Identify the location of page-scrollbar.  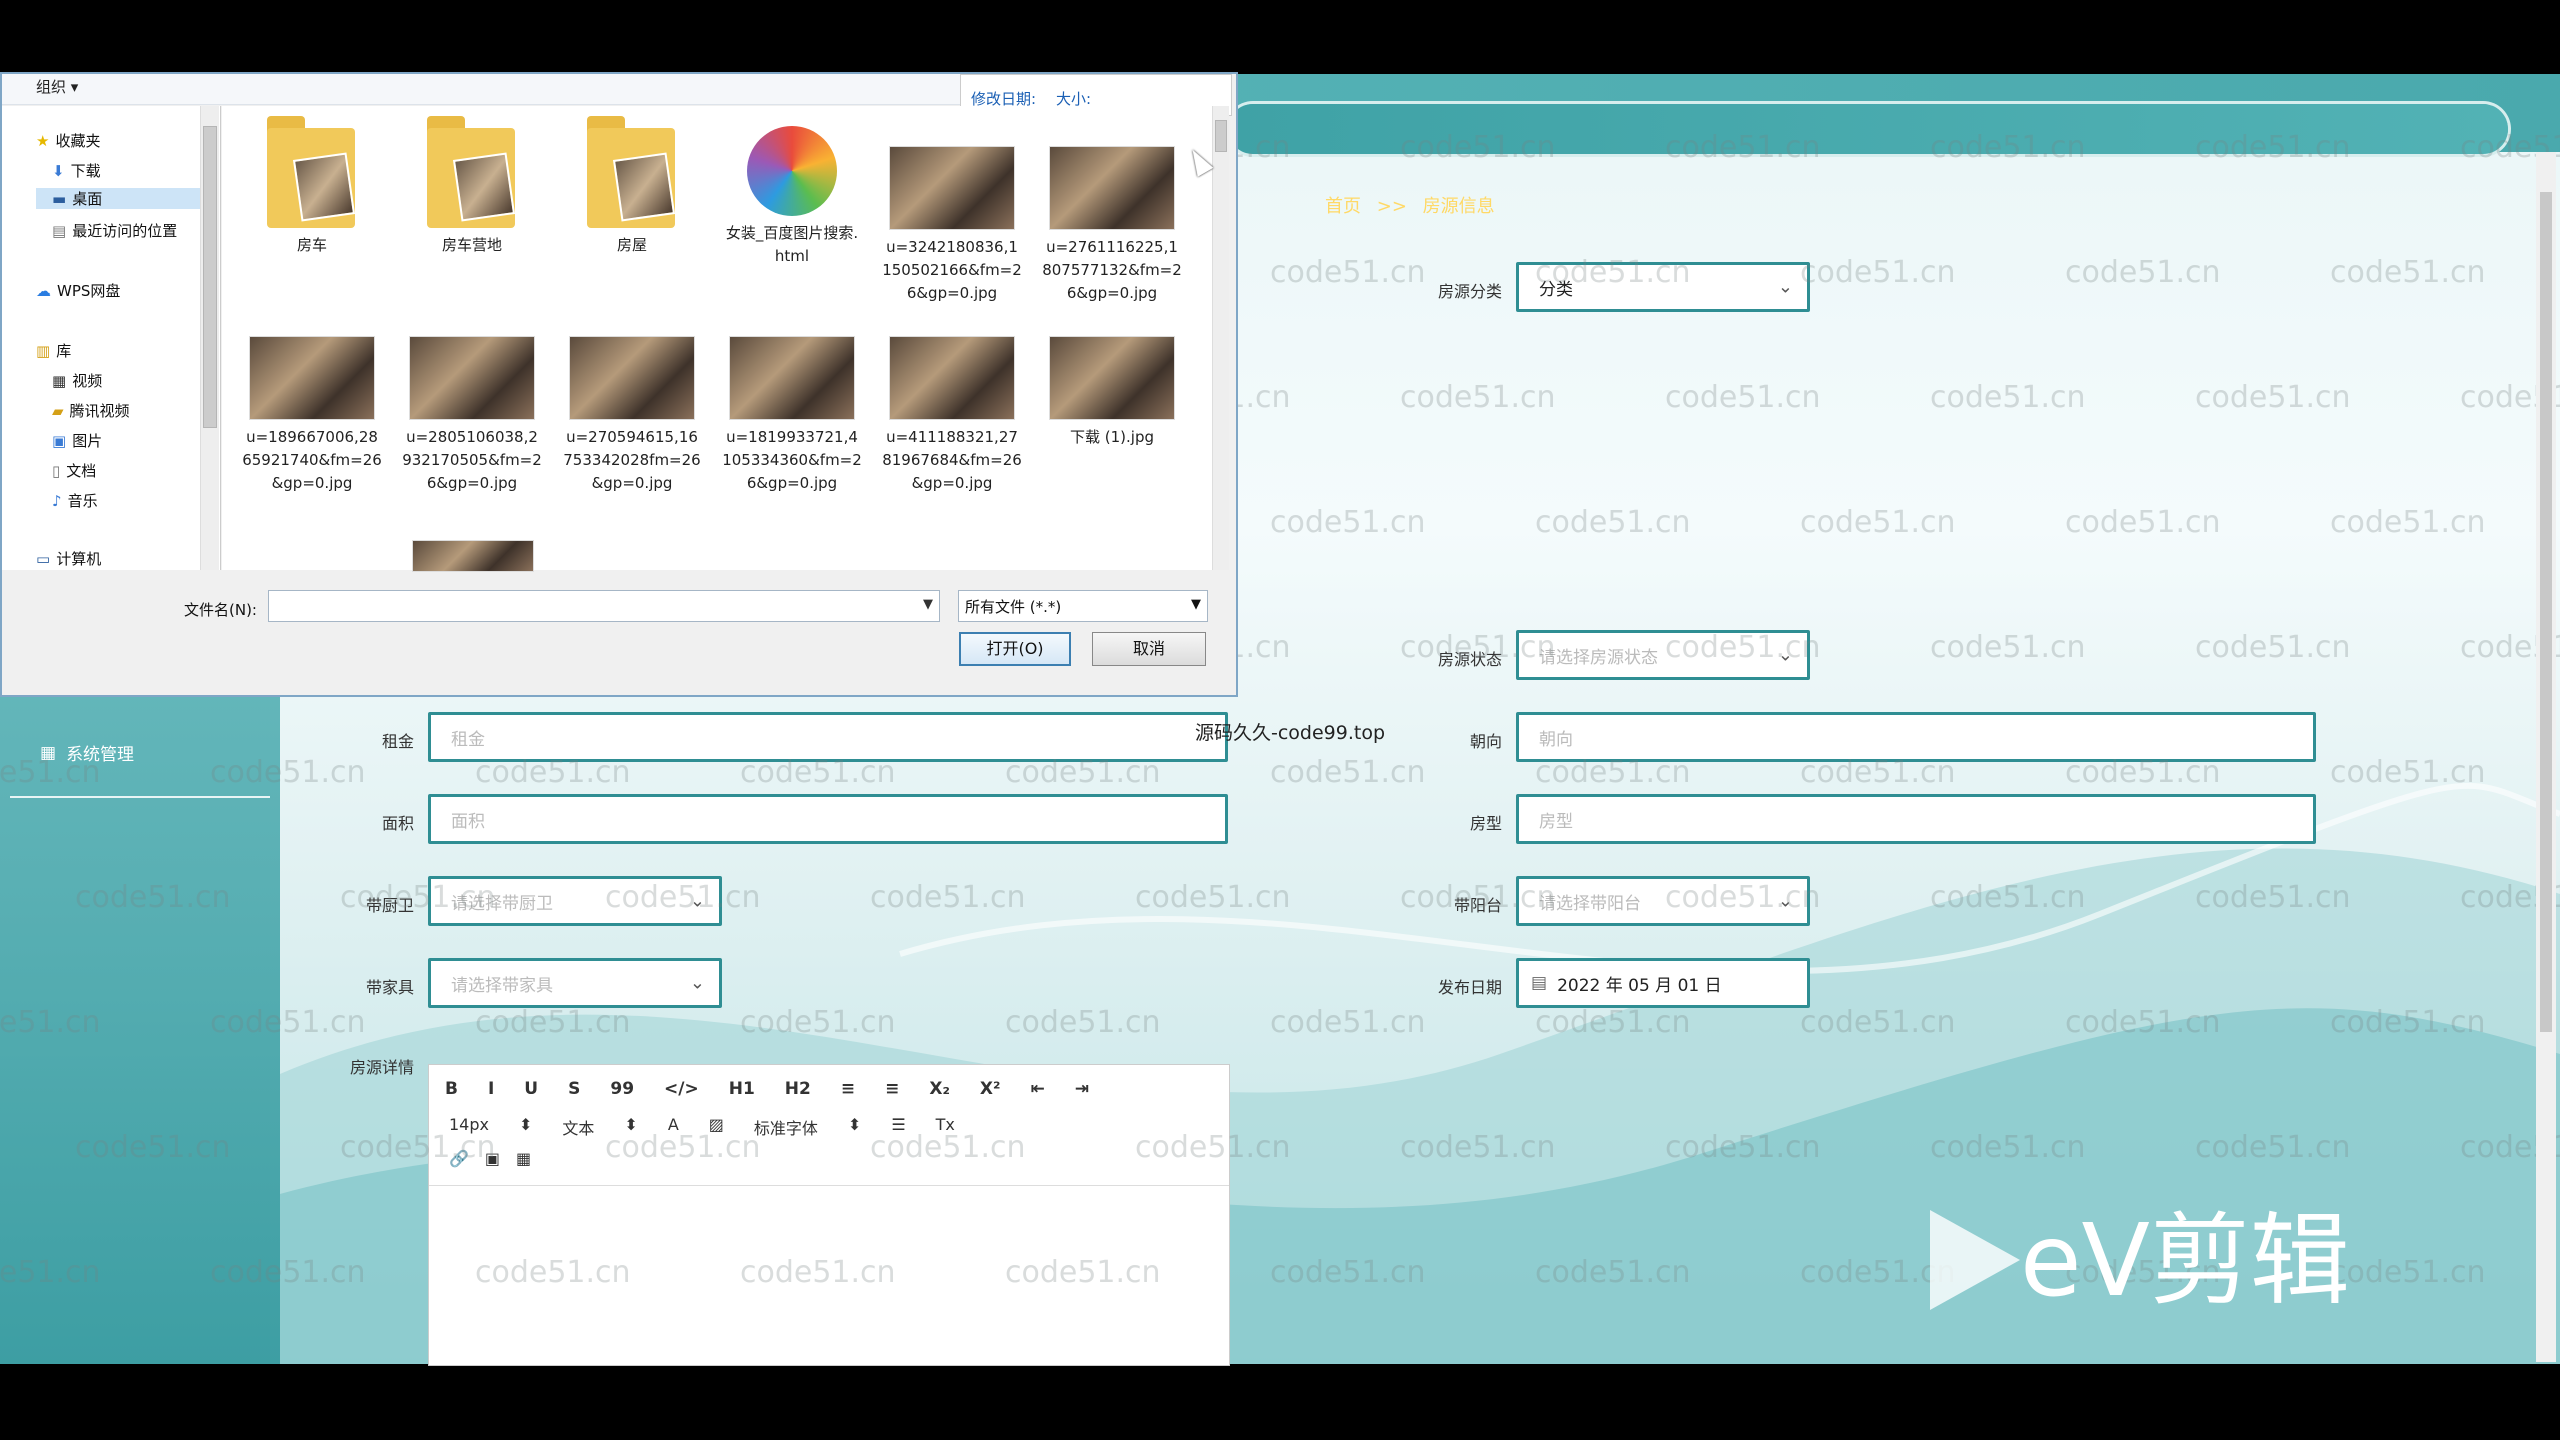
(2546, 757).